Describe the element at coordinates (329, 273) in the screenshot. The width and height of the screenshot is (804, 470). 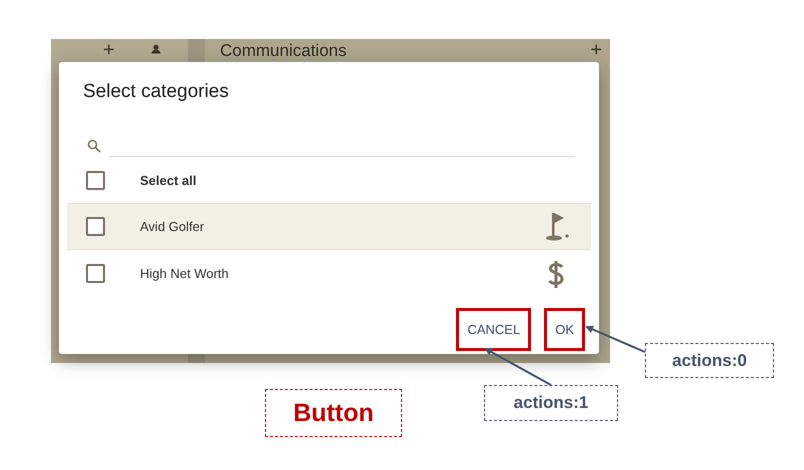
I see `category-row: High Net Worth` at that location.